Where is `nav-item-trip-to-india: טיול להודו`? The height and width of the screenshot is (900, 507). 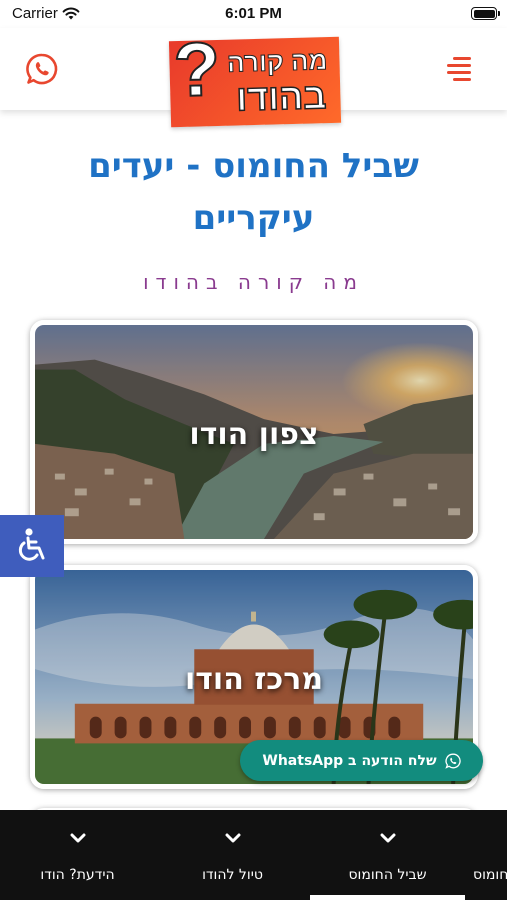 nav-item-trip-to-india: טיול להודו is located at coordinates (232, 855).